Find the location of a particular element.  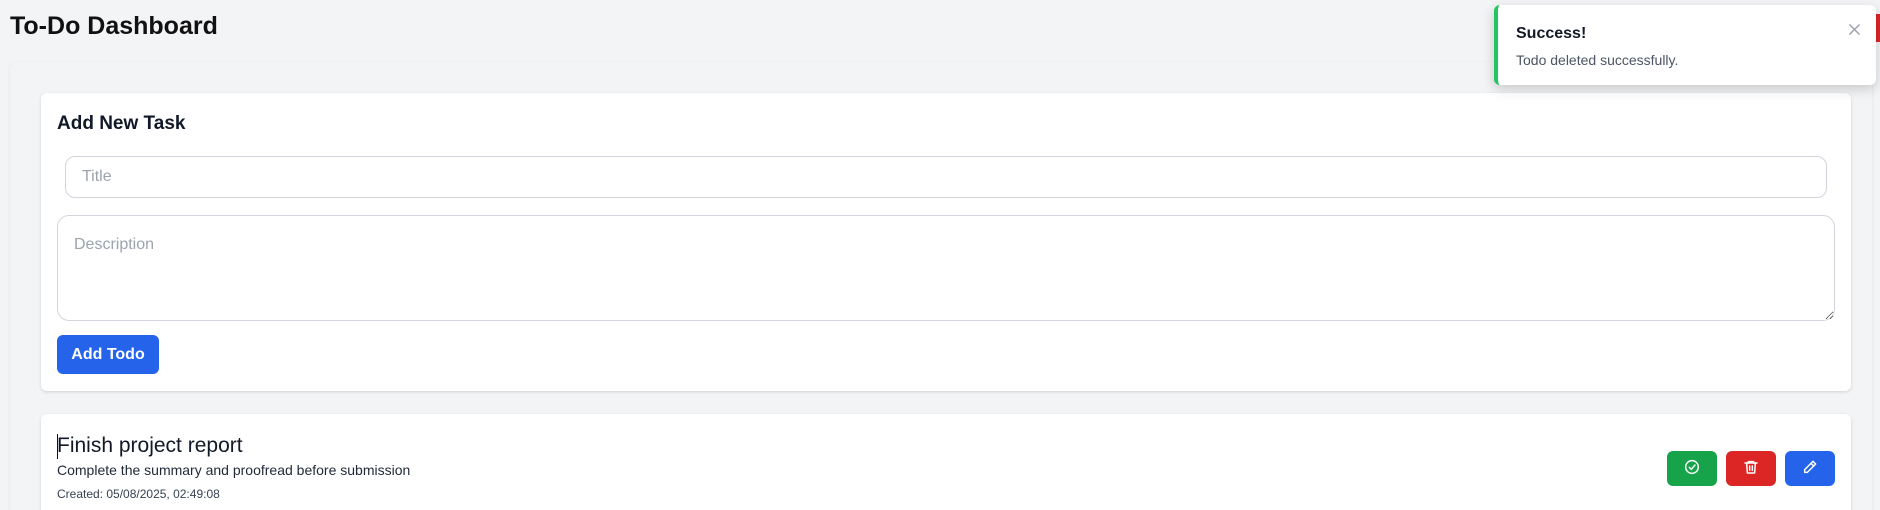

success-toast: Success! Todo deleted successfully. is located at coordinates (1685, 45).